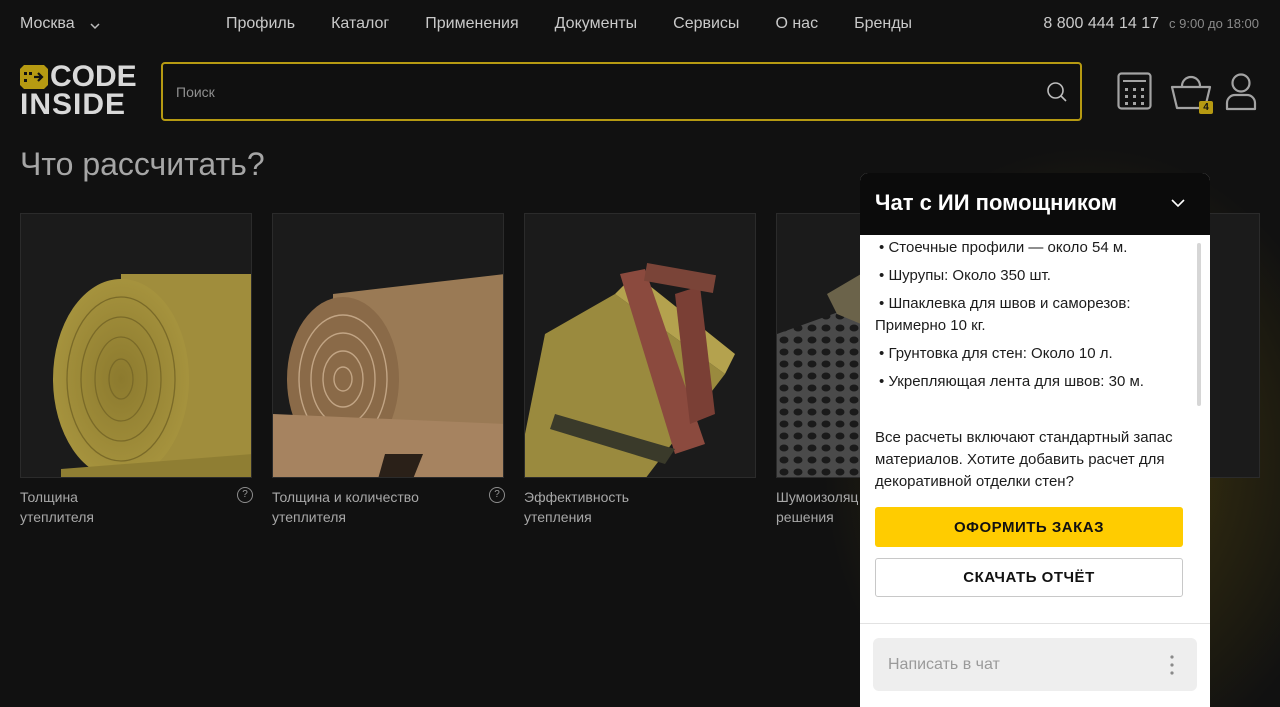  Describe the element at coordinates (1011, 381) in the screenshot. I see `list-item: • Укрепляющая лента для швов: 30 м.` at that location.